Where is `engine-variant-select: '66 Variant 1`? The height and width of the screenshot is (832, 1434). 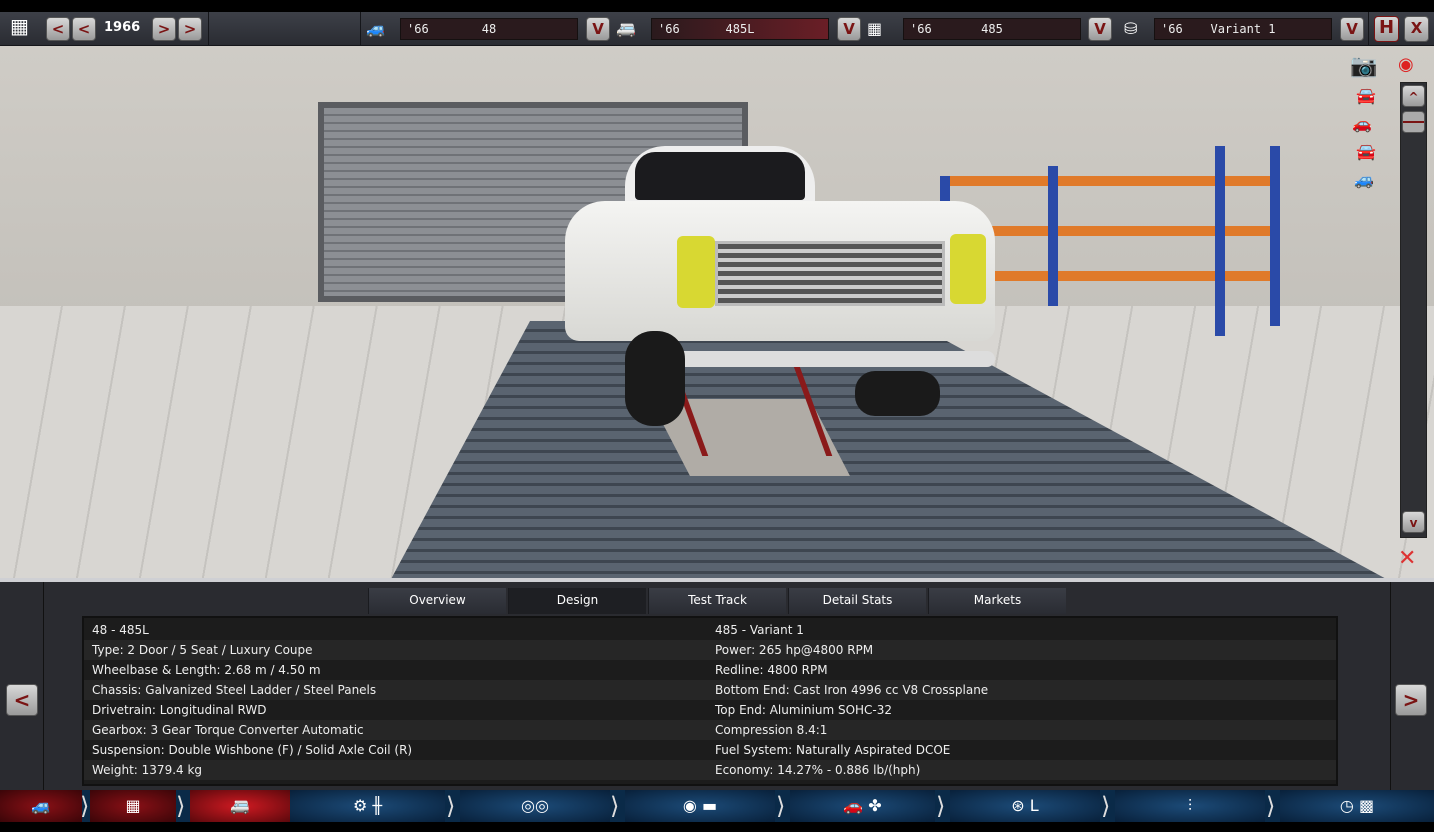 engine-variant-select: '66 Variant 1 is located at coordinates (1243, 29).